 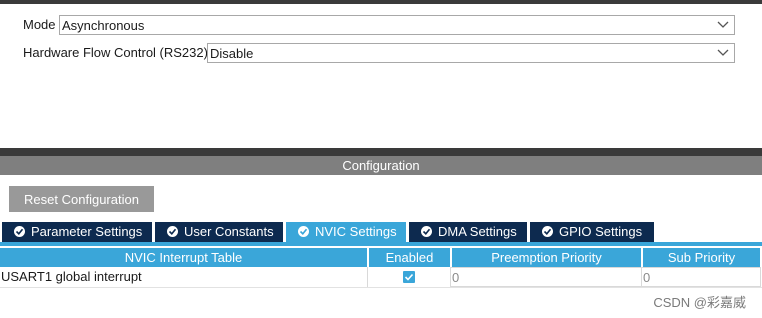 I want to click on tab-label: User Constants, so click(x=229, y=231).